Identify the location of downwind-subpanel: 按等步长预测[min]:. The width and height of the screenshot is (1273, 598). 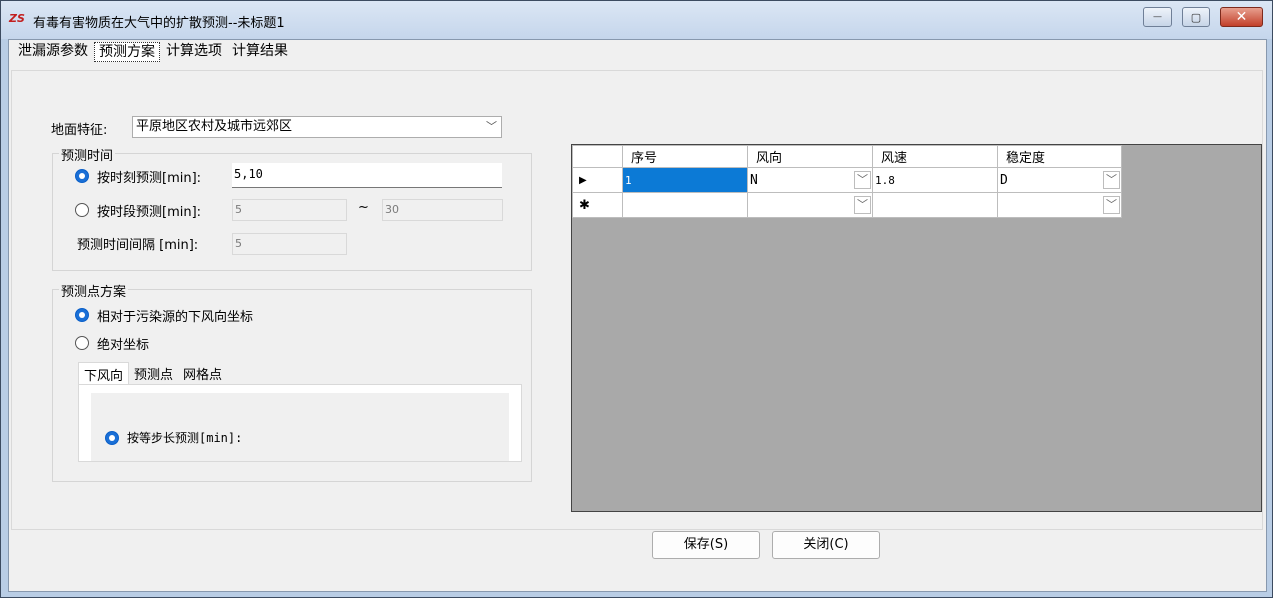
(300, 423).